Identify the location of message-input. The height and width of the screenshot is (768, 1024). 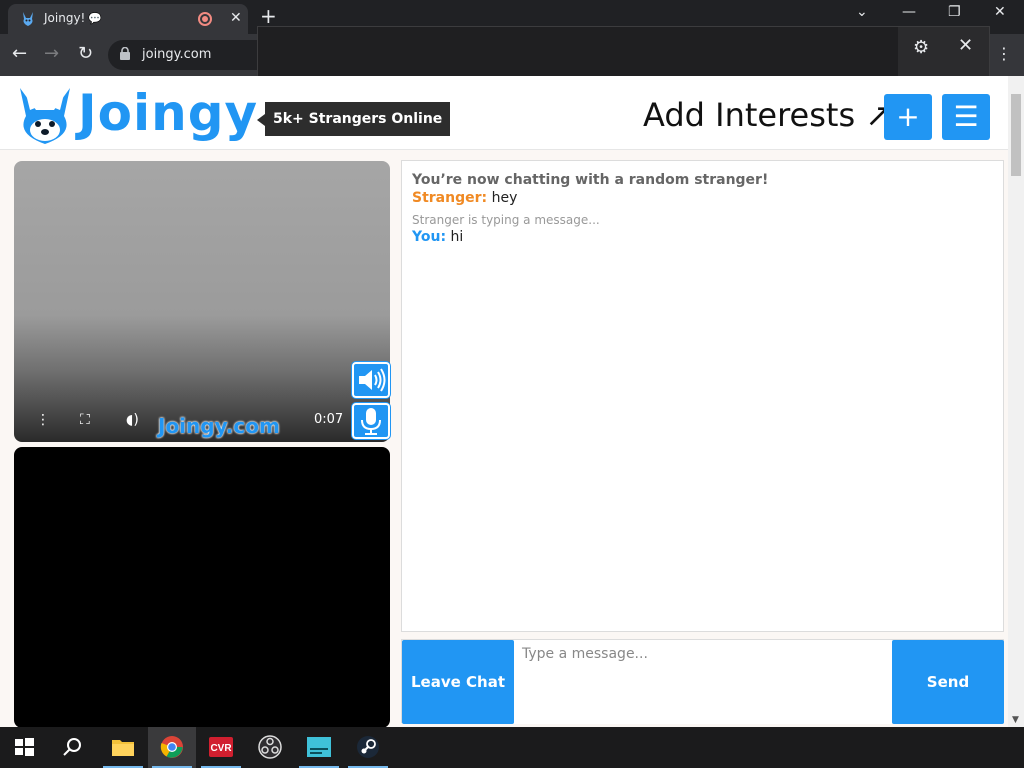
(703, 682).